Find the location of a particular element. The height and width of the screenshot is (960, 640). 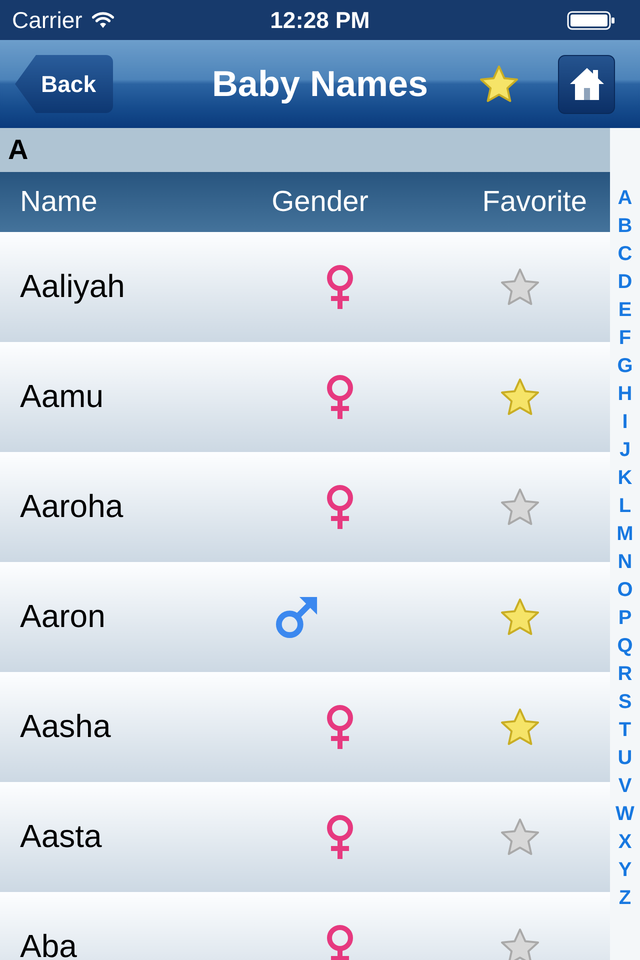

page-title: Baby Names is located at coordinates (320, 84).